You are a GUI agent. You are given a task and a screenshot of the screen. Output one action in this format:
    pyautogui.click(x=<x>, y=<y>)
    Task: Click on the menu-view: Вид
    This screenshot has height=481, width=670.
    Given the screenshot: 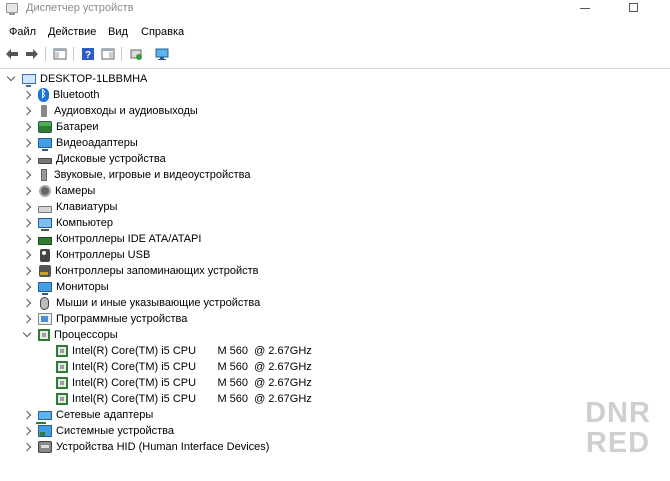 What is the action you would take?
    pyautogui.click(x=118, y=32)
    